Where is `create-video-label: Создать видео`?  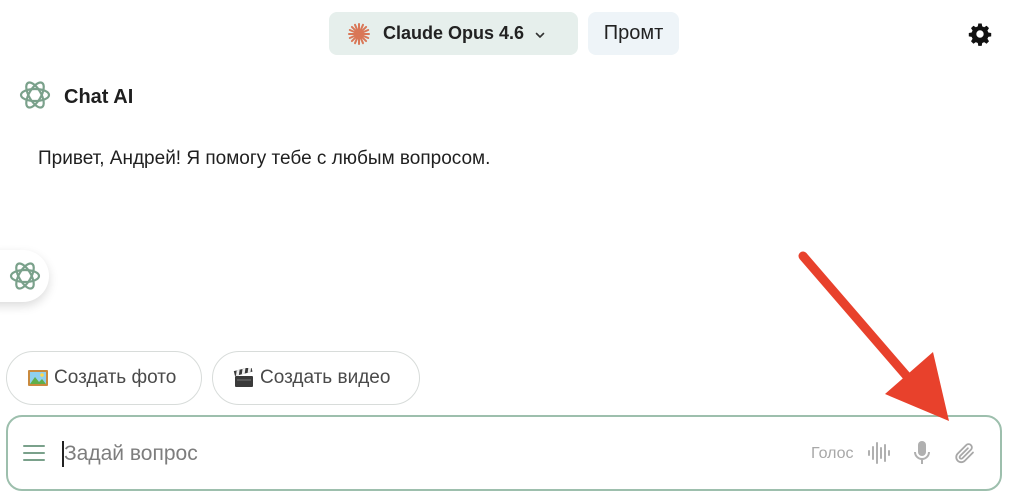
create-video-label: Создать видео is located at coordinates (325, 377).